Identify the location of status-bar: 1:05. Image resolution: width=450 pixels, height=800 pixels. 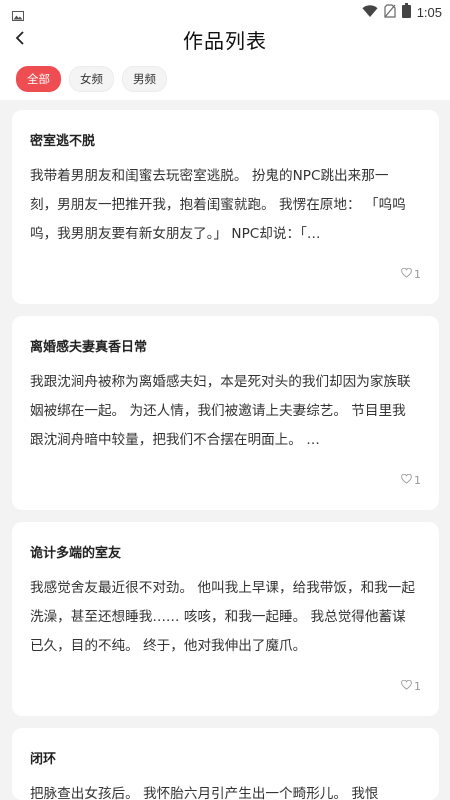
(225, 12).